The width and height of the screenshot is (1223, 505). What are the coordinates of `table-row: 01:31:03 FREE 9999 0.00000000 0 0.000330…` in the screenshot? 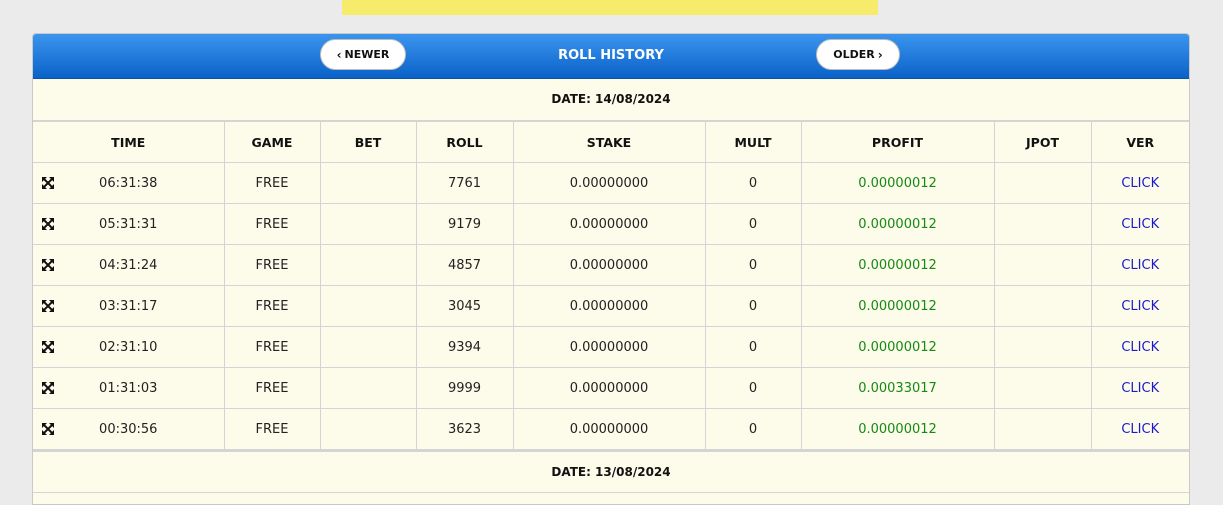 It's located at (611, 388).